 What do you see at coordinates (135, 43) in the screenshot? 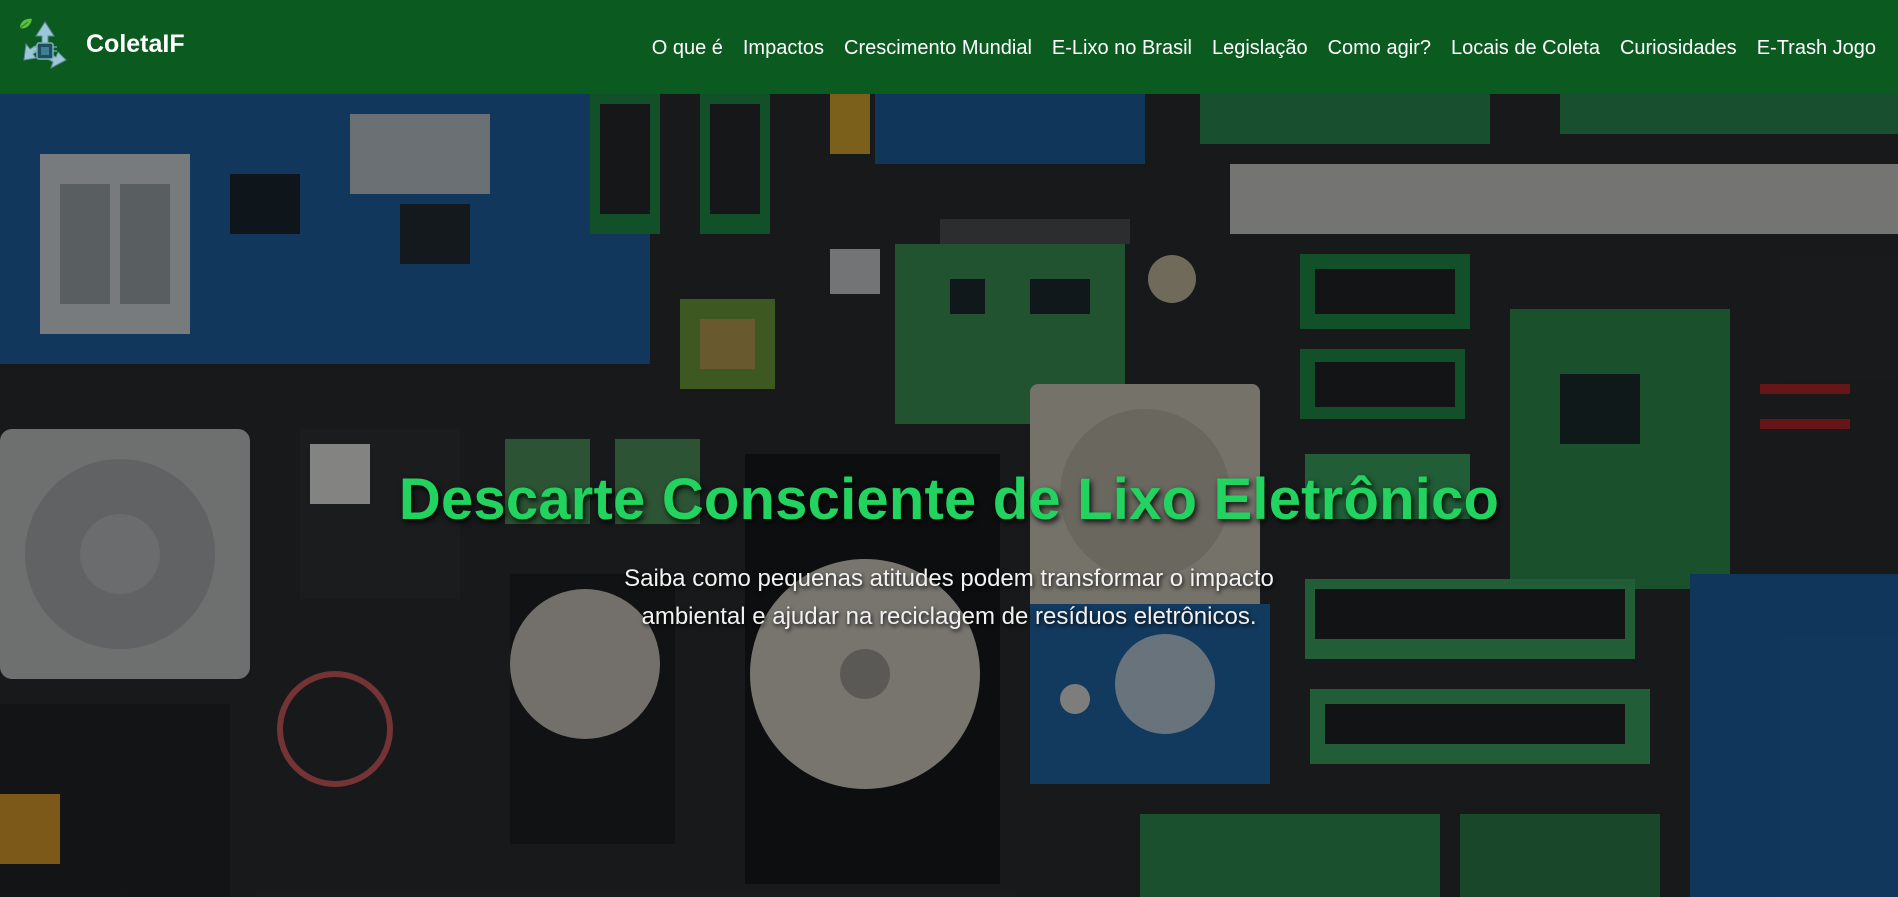
I see `brand-name: ColetaIF` at bounding box center [135, 43].